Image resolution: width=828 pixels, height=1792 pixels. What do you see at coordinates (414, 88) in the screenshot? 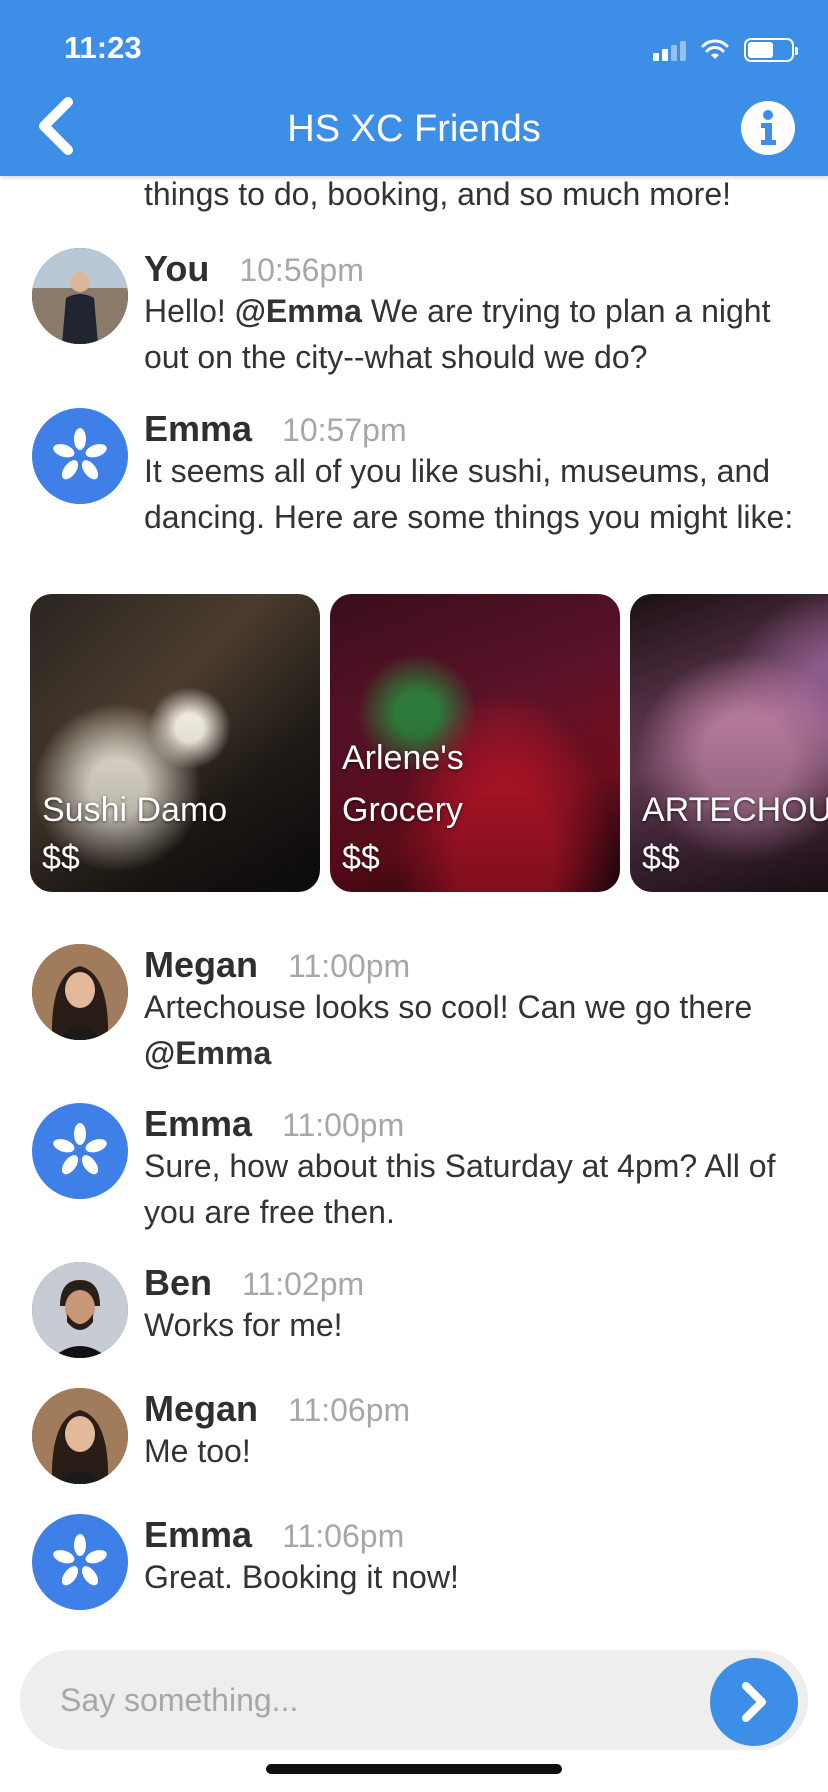
I see `header-bar: 11:23 HS XC Friends` at bounding box center [414, 88].